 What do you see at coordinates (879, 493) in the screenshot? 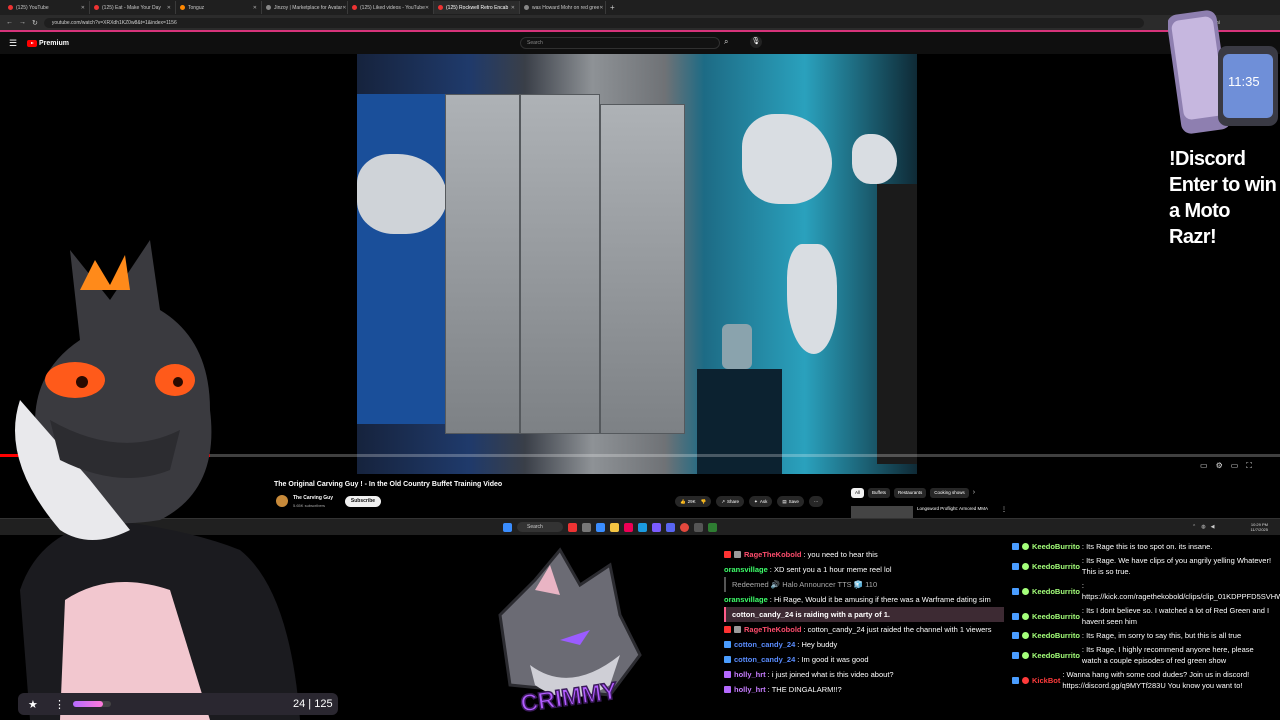
I see `filter-chip: Buffets` at bounding box center [879, 493].